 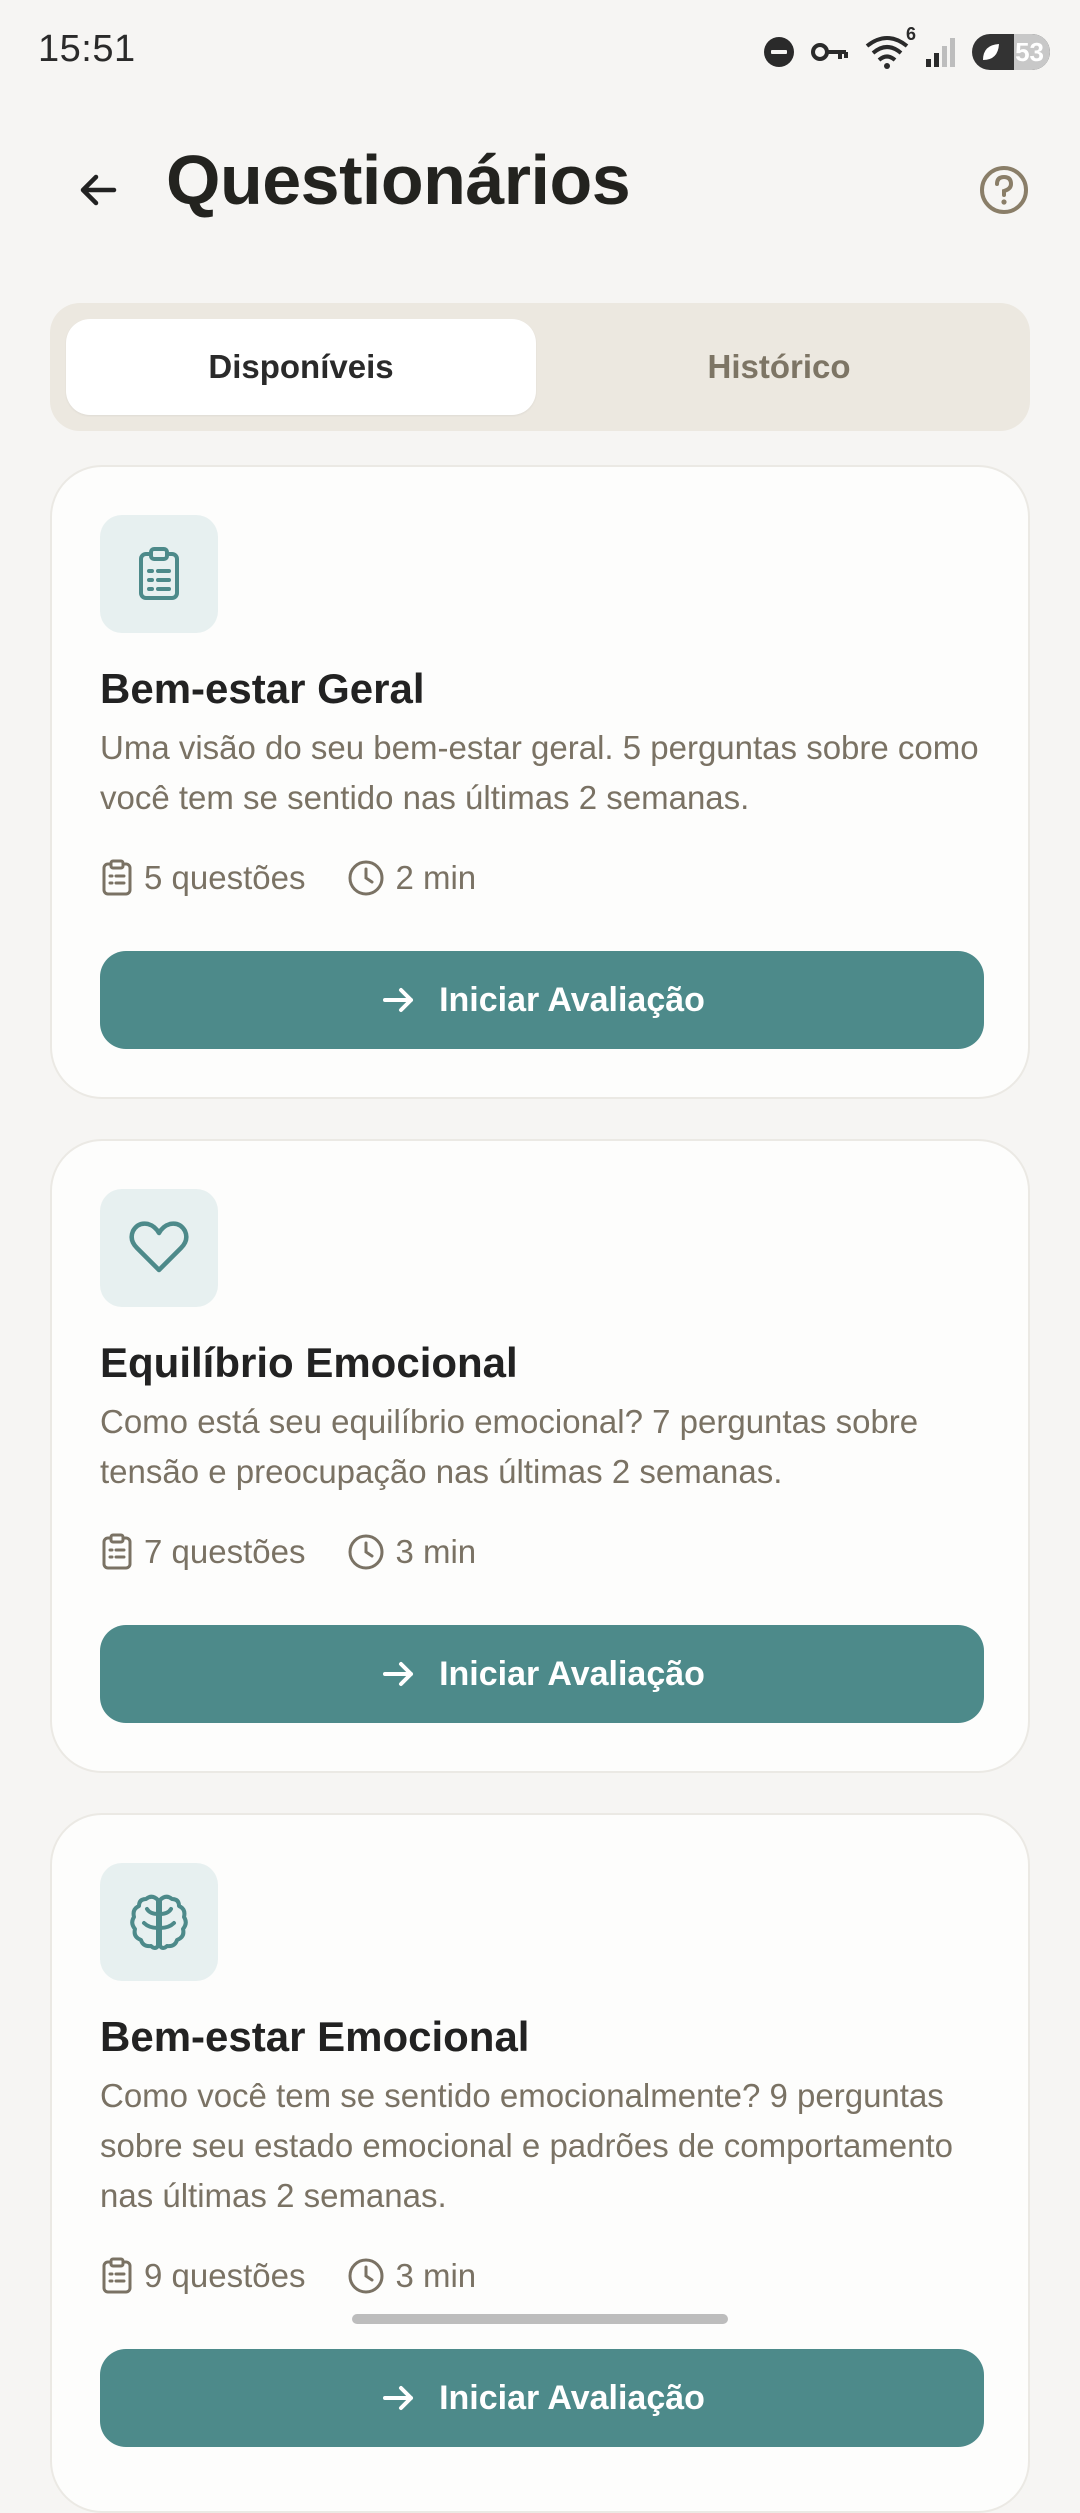 What do you see at coordinates (309, 878) in the screenshot?
I see `card-meta: 5 questões 2 min` at bounding box center [309, 878].